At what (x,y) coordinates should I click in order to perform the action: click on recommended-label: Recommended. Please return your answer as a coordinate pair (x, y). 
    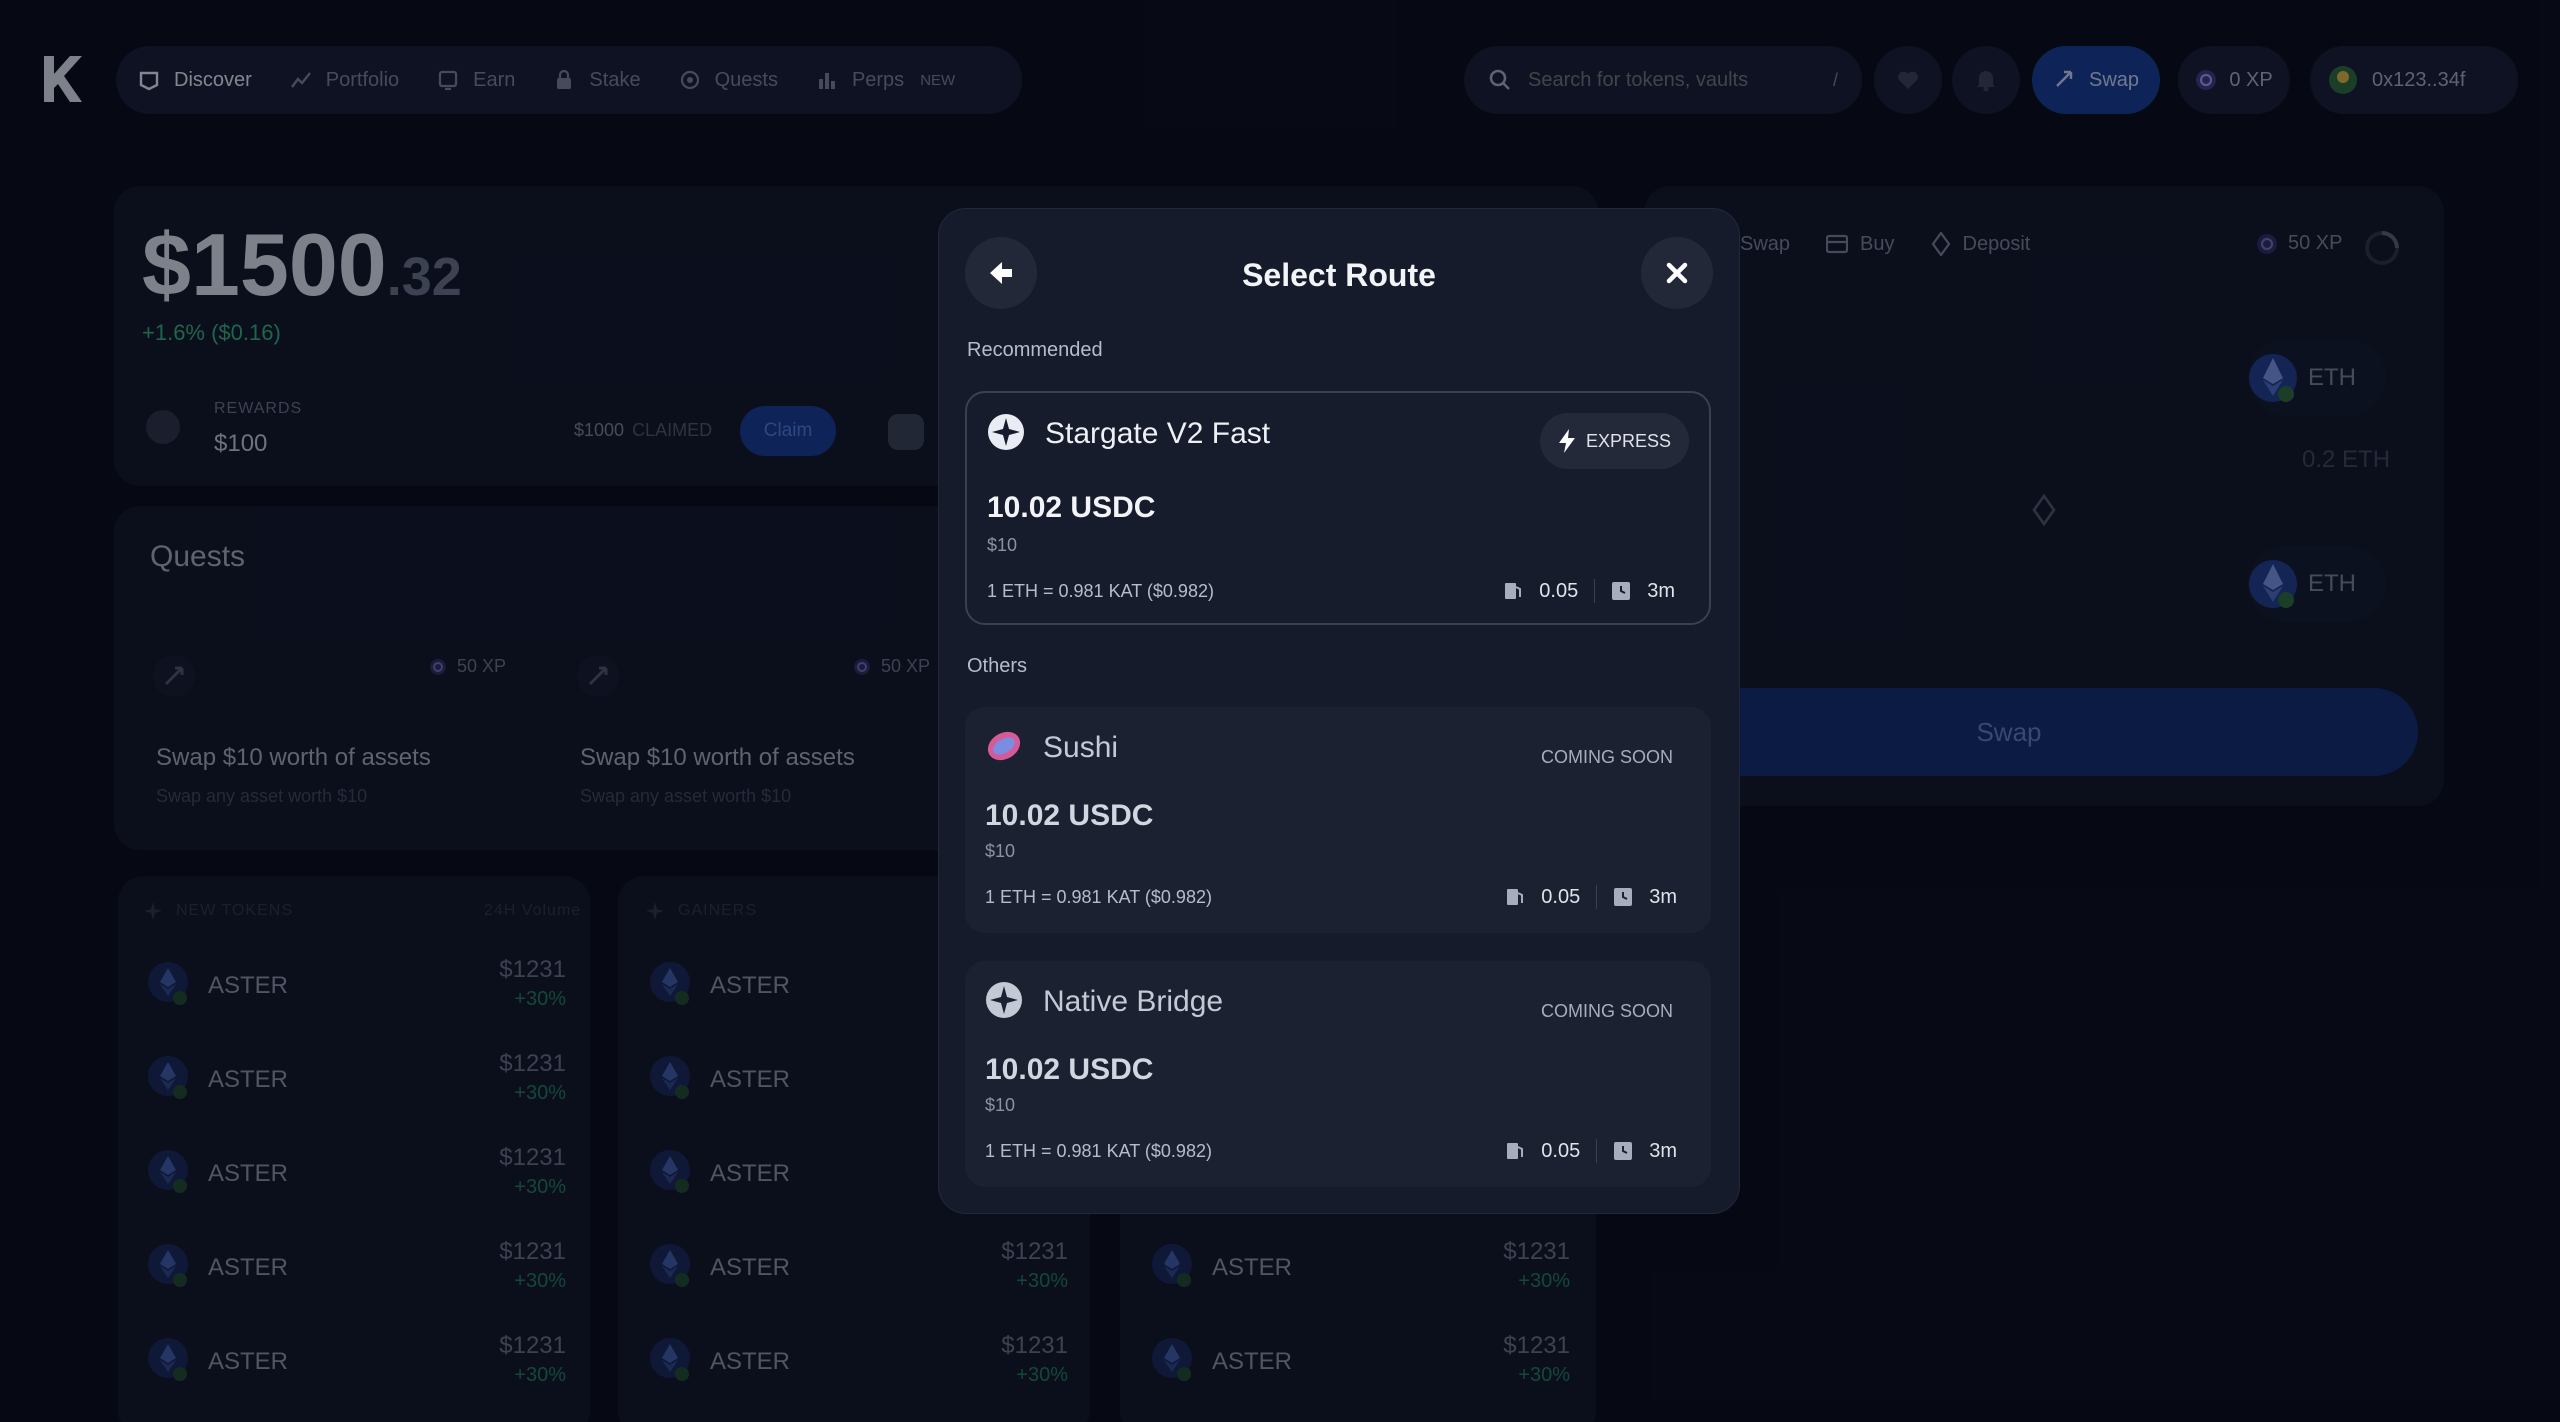
    Looking at the image, I should click on (1035, 350).